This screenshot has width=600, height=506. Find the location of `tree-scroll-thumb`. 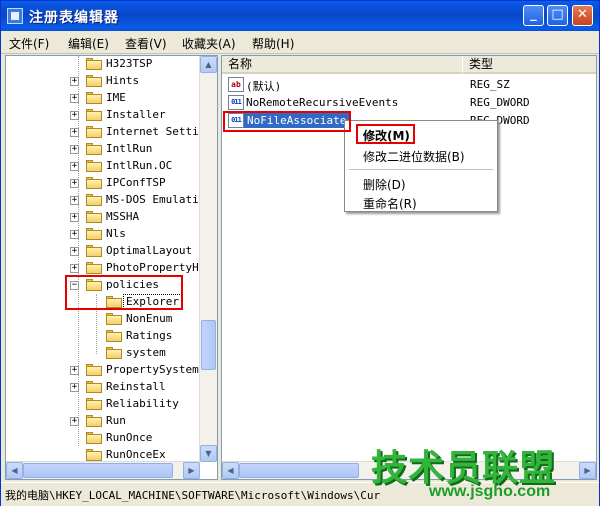

tree-scroll-thumb is located at coordinates (208, 345).